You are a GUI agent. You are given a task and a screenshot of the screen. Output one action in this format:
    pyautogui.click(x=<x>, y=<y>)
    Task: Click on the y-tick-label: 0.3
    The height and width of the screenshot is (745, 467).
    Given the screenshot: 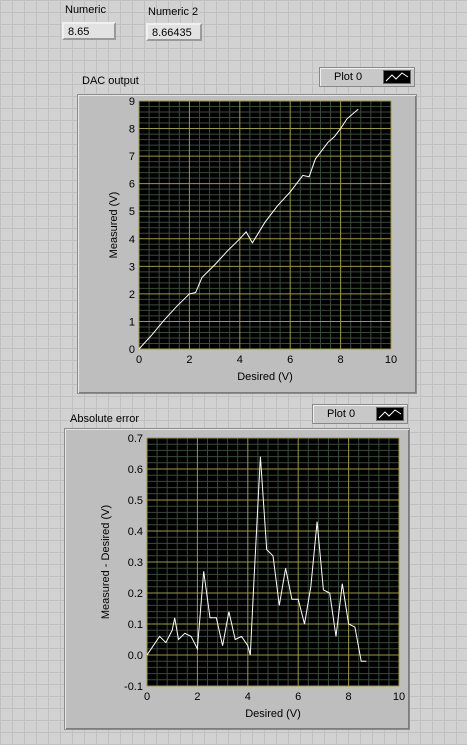 What is the action you would take?
    pyautogui.click(x=135, y=563)
    